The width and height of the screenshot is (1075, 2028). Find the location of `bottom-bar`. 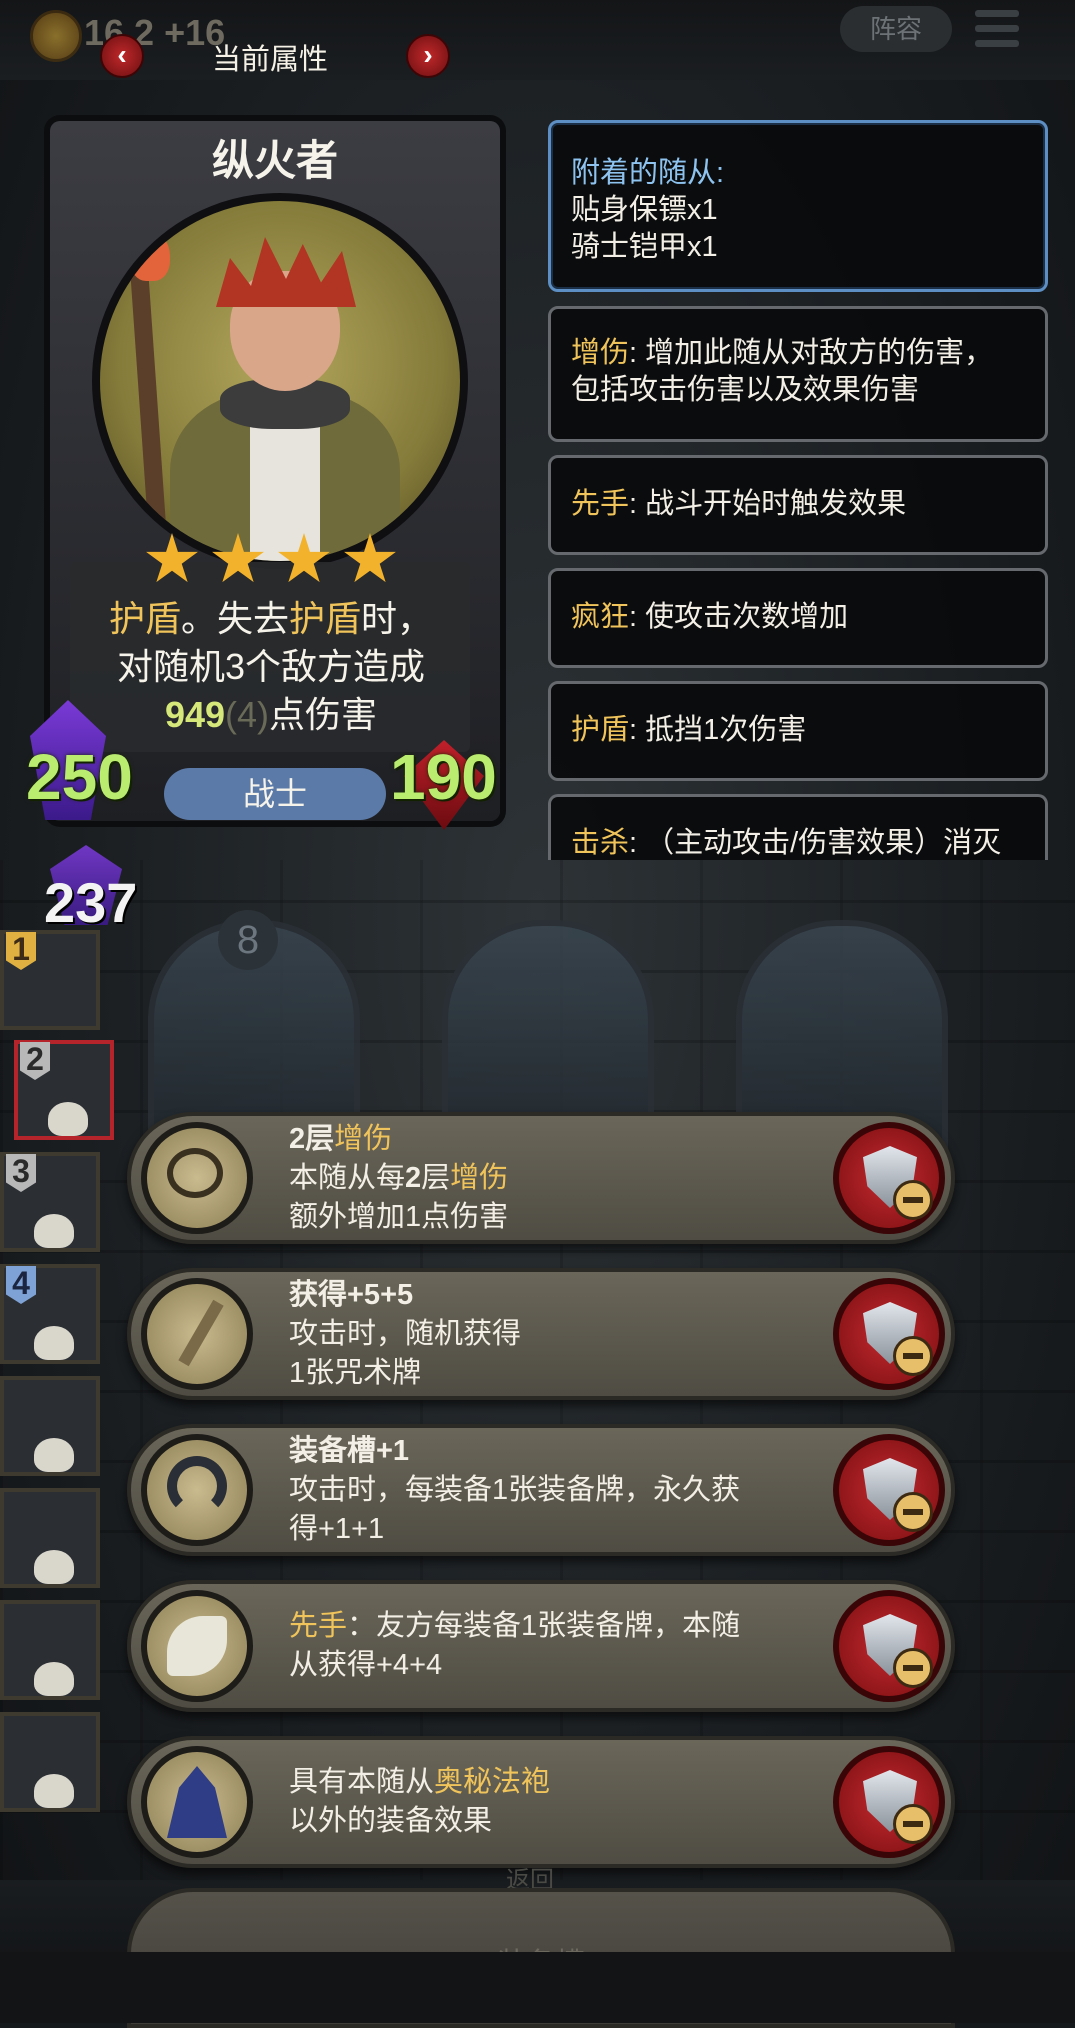

bottom-bar is located at coordinates (537, 1987).